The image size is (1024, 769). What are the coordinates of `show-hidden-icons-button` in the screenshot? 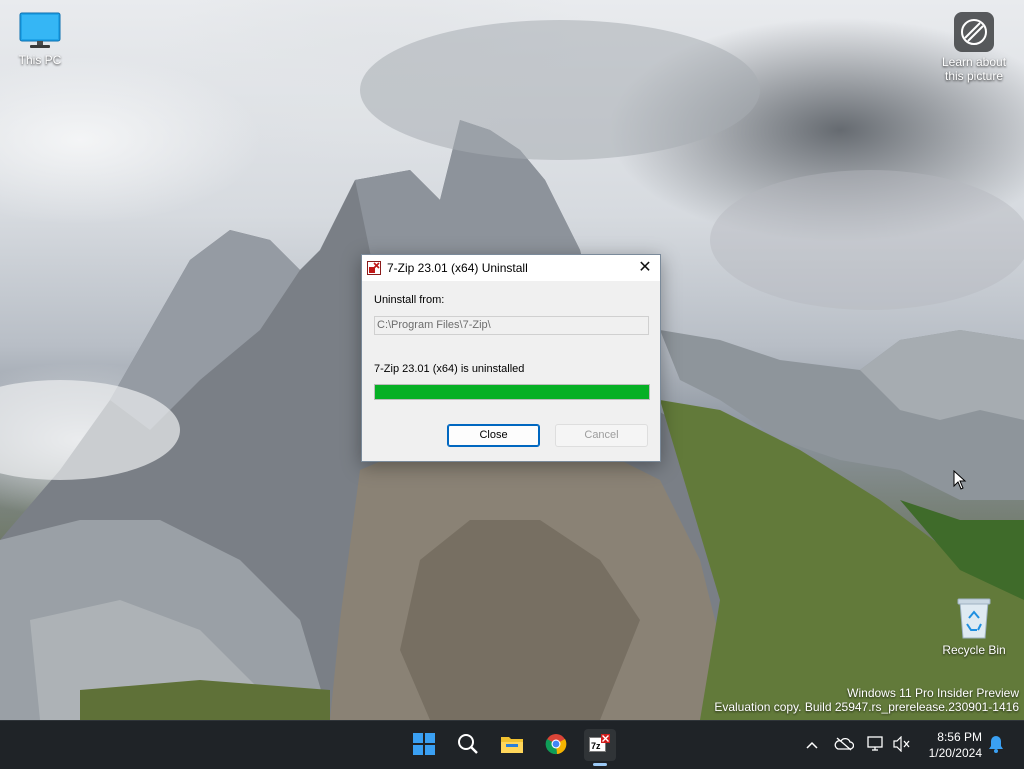 It's located at (812, 745).